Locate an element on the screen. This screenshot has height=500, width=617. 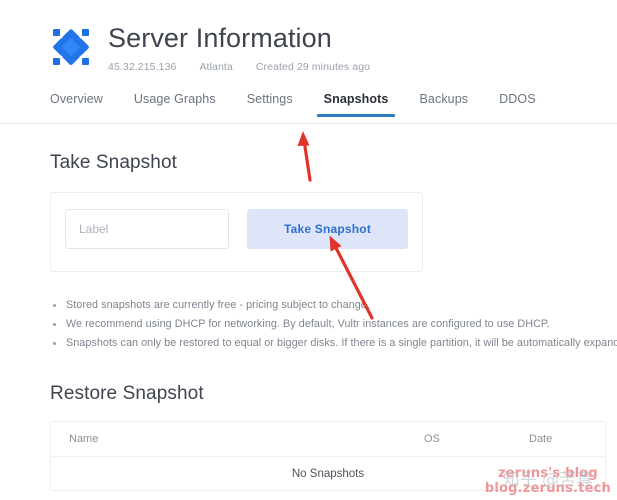
tab-backups: Backups is located at coordinates (443, 103).